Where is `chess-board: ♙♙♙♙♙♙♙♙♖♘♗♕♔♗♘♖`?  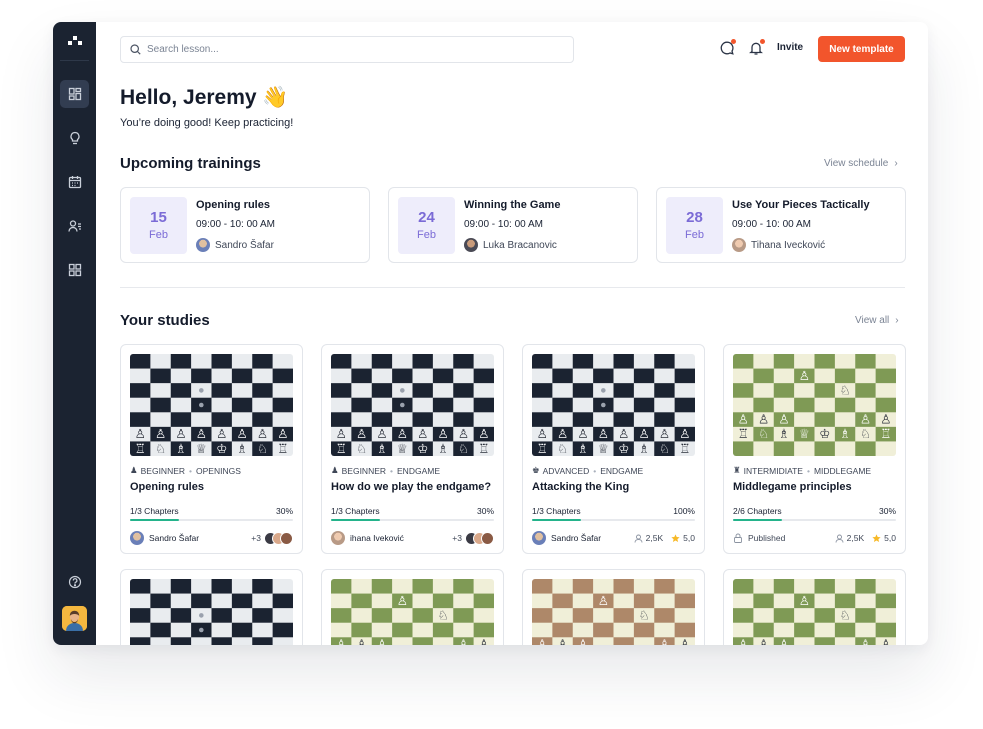 chess-board: ♙♙♙♙♙♙♙♙♖♘♗♕♔♗♘♖ is located at coordinates (211, 612).